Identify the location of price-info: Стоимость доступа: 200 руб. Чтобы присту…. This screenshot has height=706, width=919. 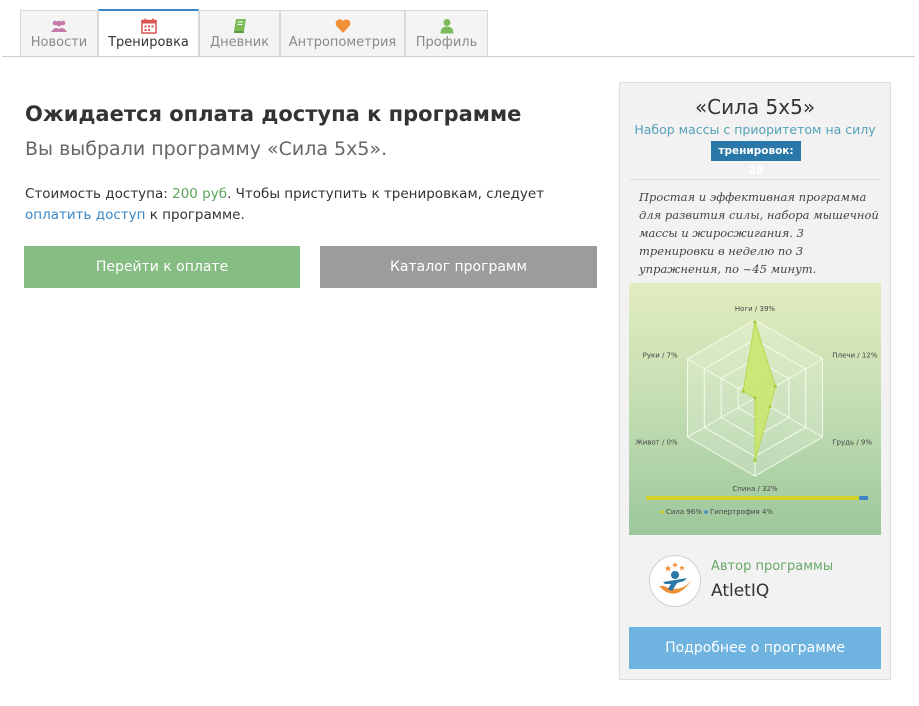
(312, 205).